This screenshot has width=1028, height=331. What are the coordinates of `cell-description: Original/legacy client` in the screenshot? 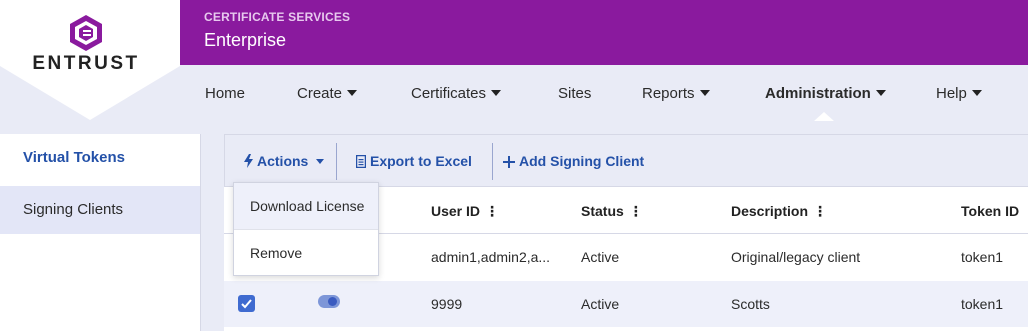 It's located at (796, 257).